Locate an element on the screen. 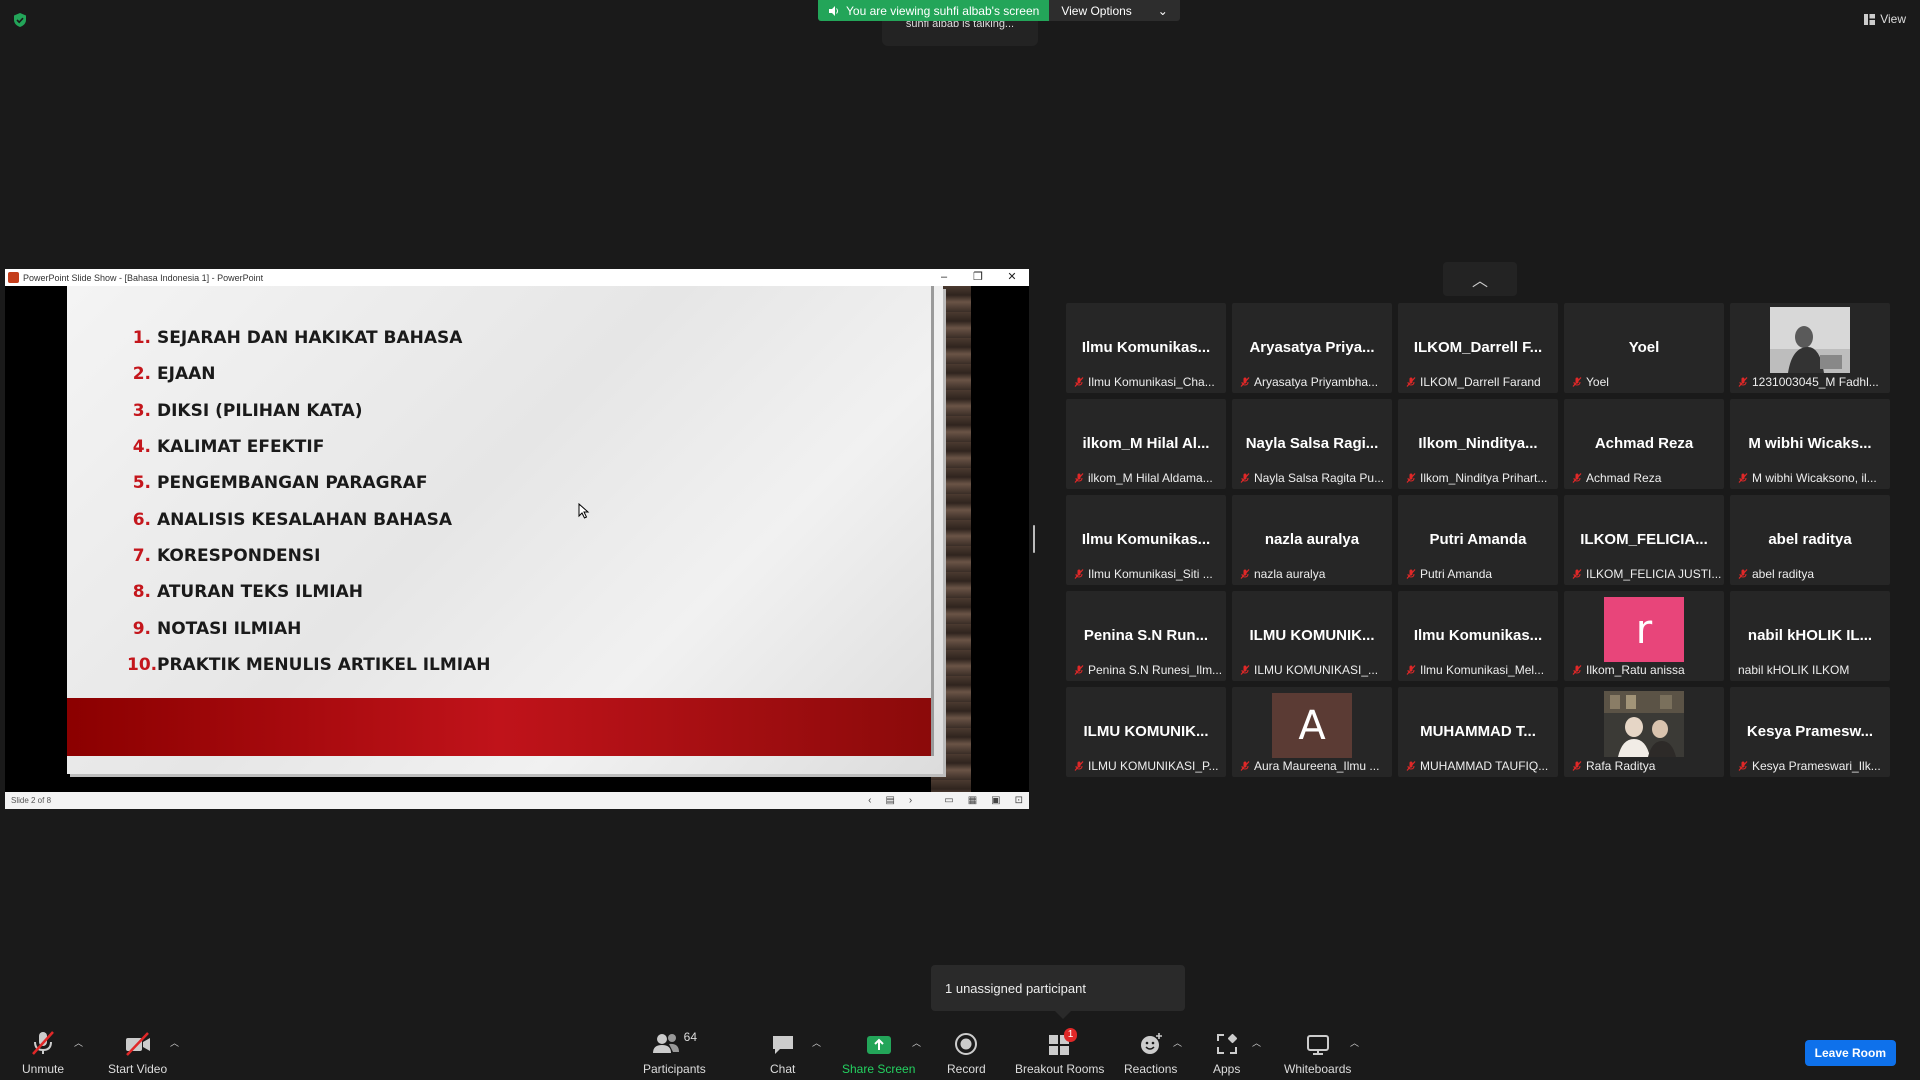  collapse-gallery-button: ︿ is located at coordinates (1480, 279).